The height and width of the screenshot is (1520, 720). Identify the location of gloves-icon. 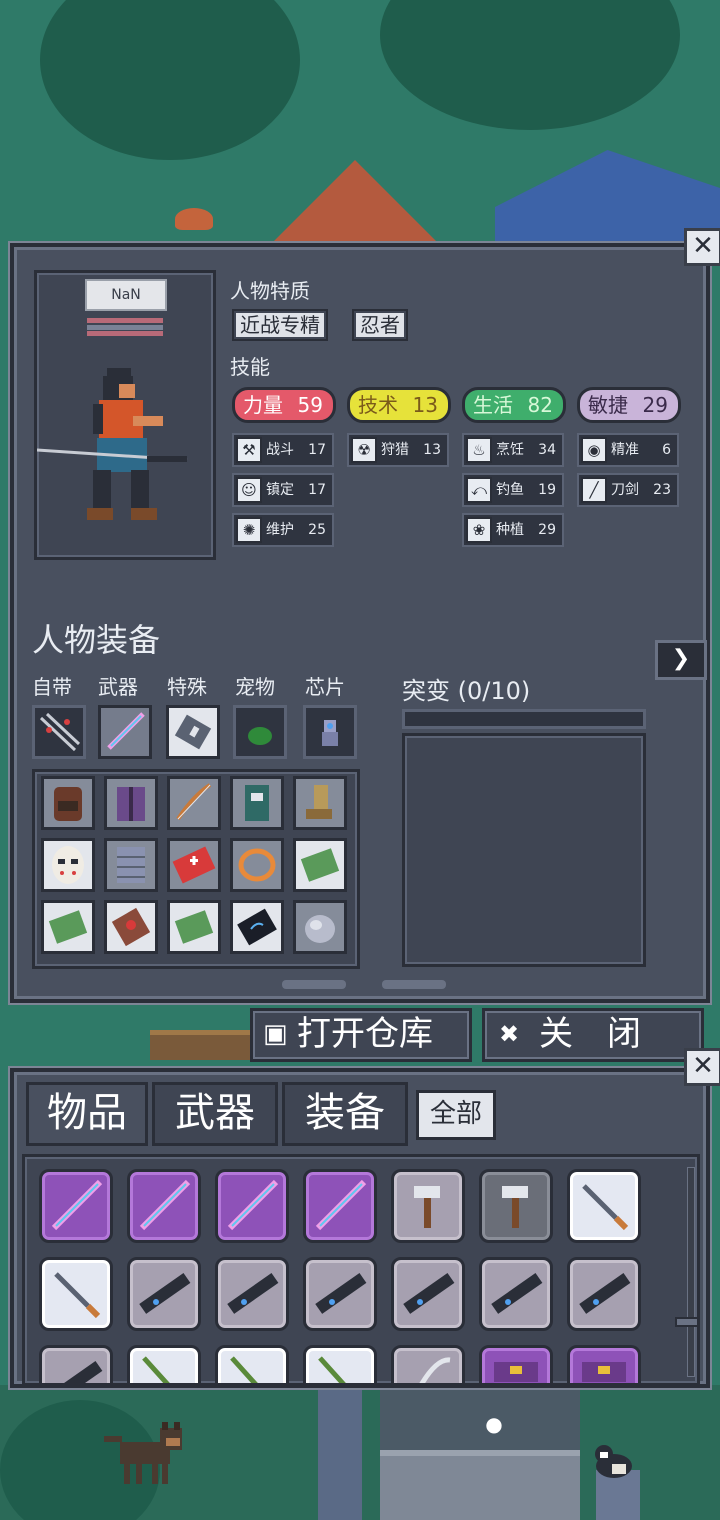
(320, 929).